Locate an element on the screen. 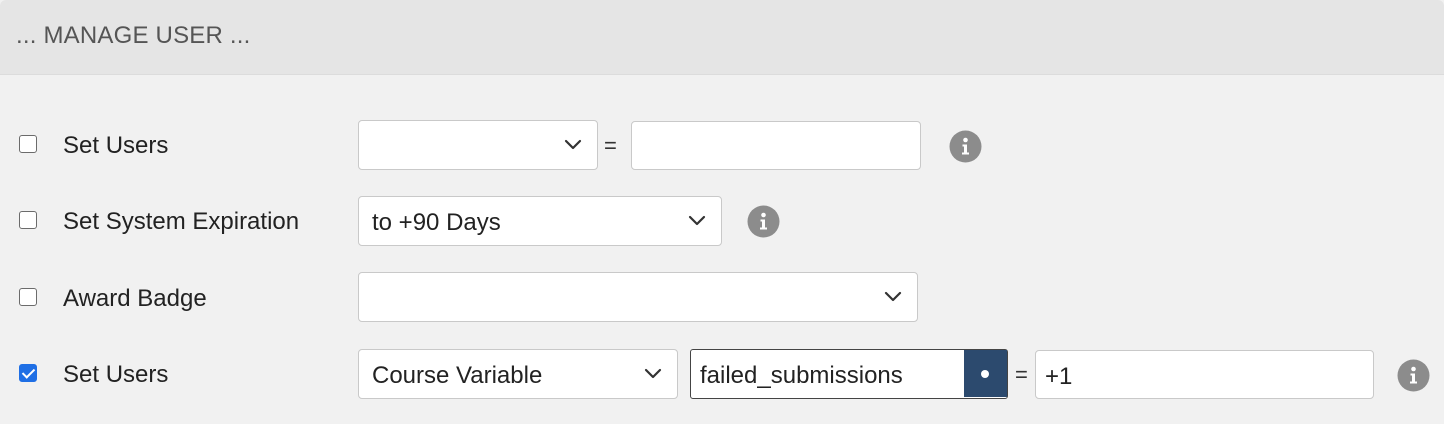 This screenshot has width=1444, height=424. badge-select is located at coordinates (638, 297).